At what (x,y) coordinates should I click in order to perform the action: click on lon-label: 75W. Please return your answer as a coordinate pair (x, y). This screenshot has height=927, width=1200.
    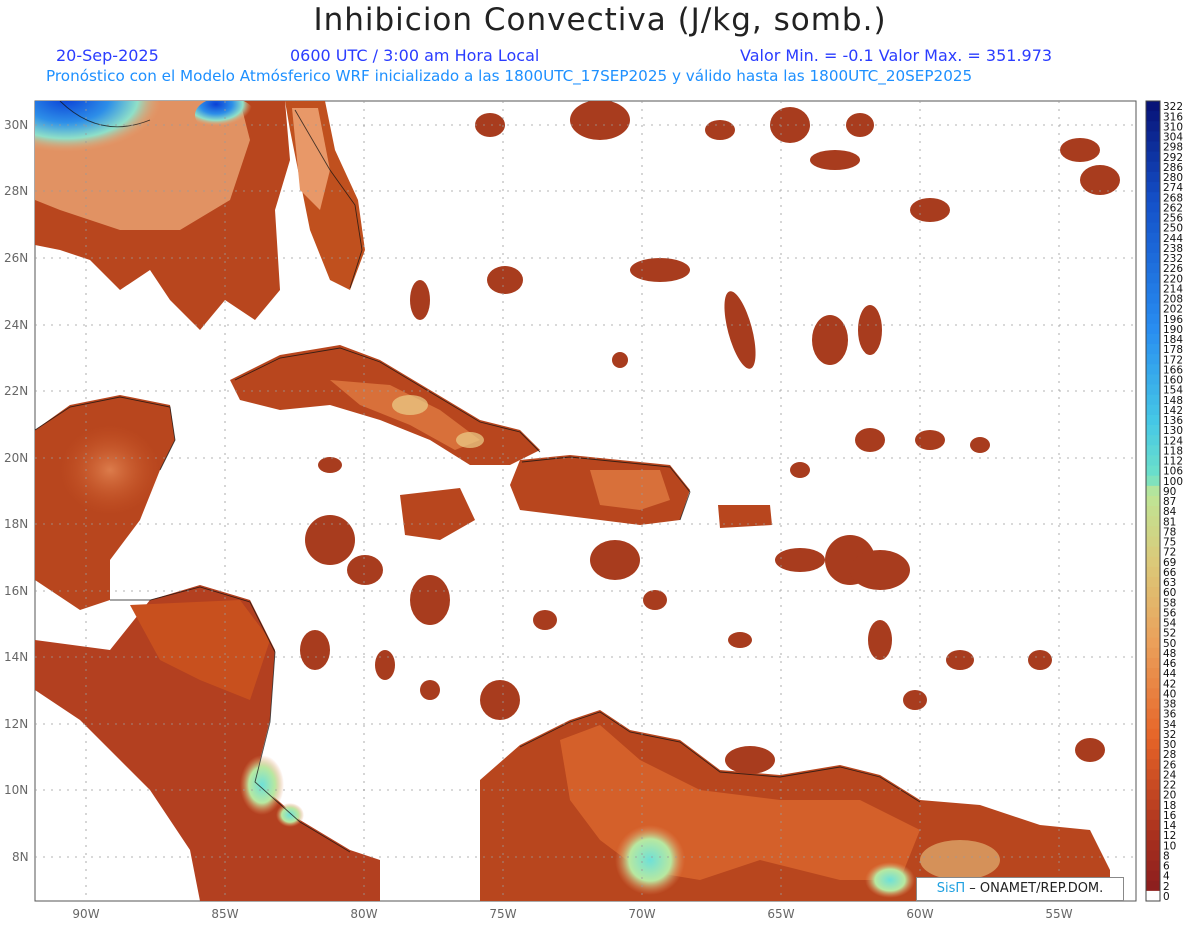
    Looking at the image, I should click on (502, 914).